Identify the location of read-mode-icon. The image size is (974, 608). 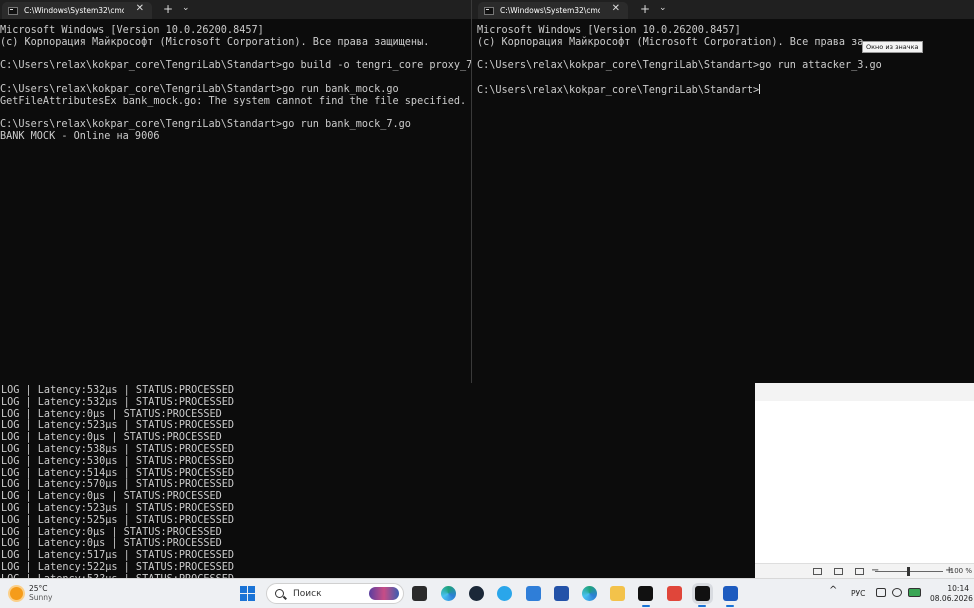
(817, 571).